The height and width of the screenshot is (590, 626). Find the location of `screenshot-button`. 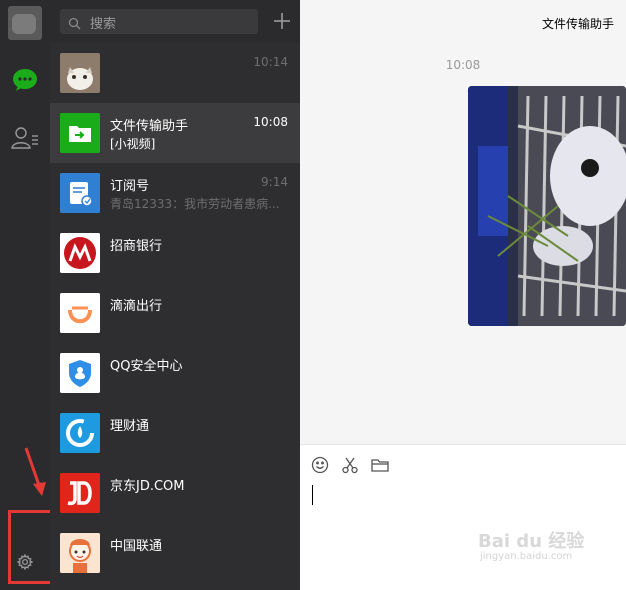

screenshot-button is located at coordinates (350, 467).